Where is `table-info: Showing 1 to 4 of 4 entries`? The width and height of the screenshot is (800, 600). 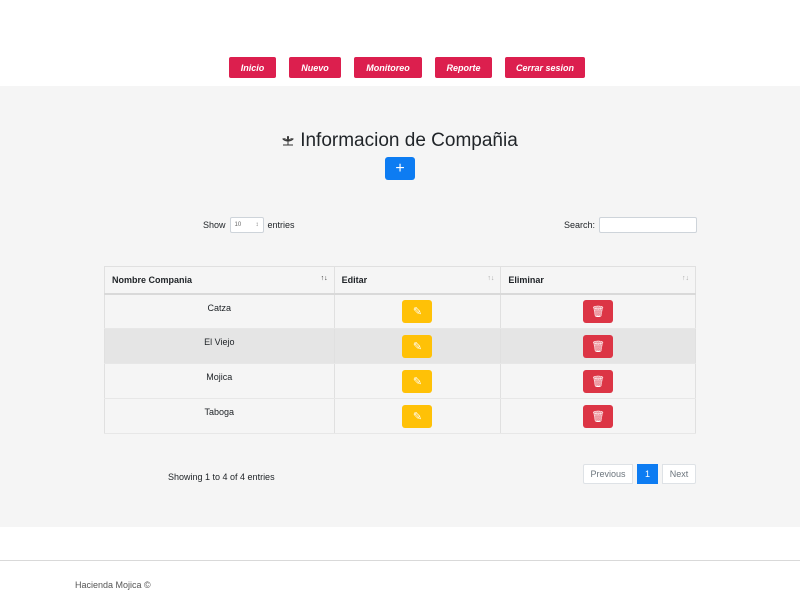
table-info: Showing 1 to 4 of 4 entries is located at coordinates (221, 477).